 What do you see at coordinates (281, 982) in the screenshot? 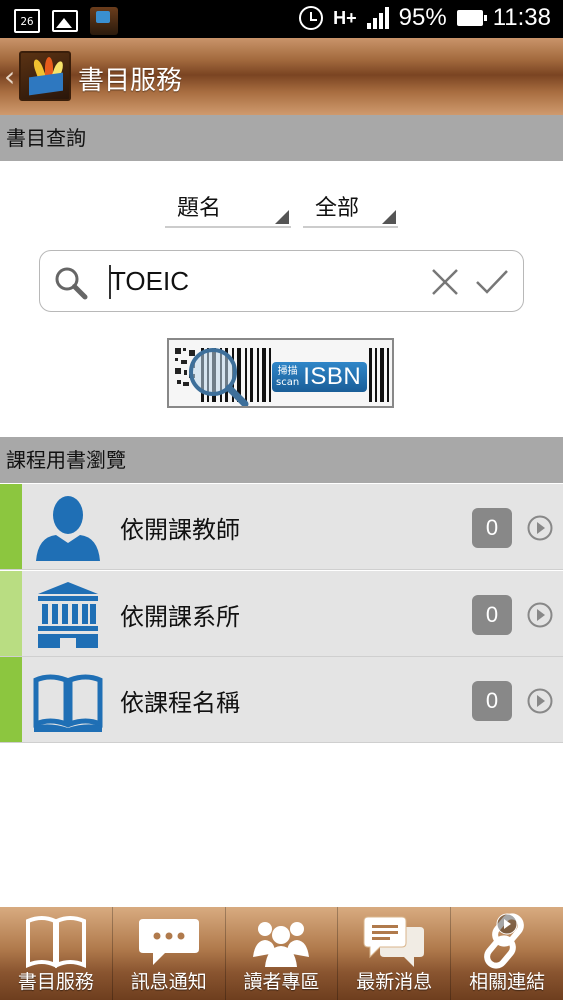
I see `nav-label: 讀者專區` at bounding box center [281, 982].